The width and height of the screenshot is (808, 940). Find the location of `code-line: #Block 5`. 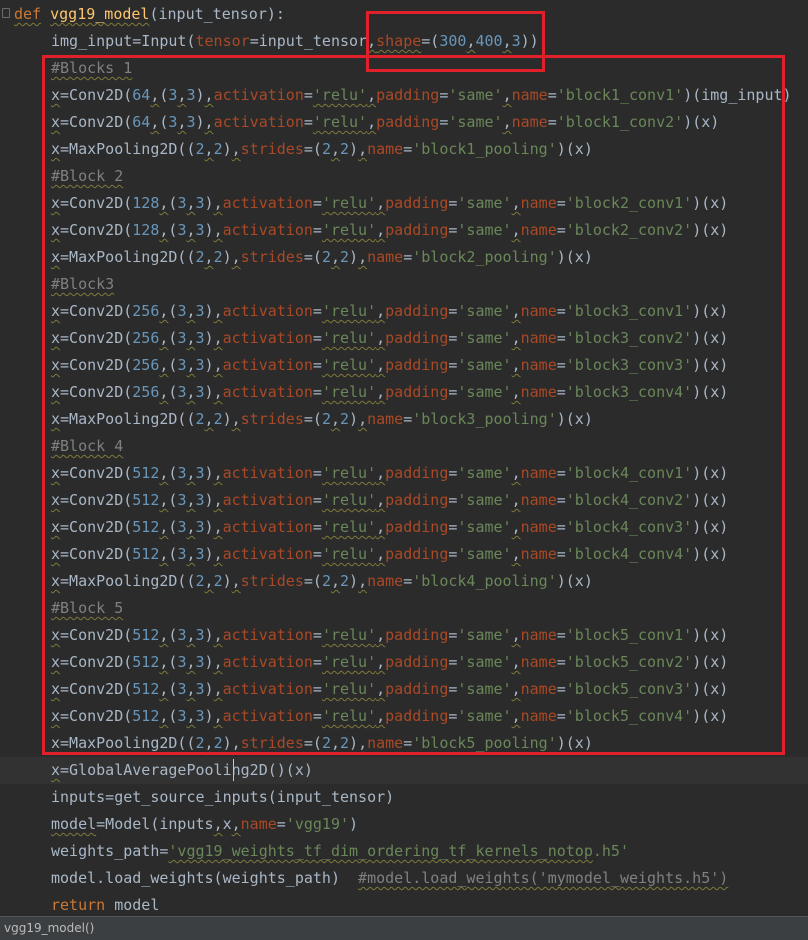

code-line: #Block 5 is located at coordinates (404, 608).